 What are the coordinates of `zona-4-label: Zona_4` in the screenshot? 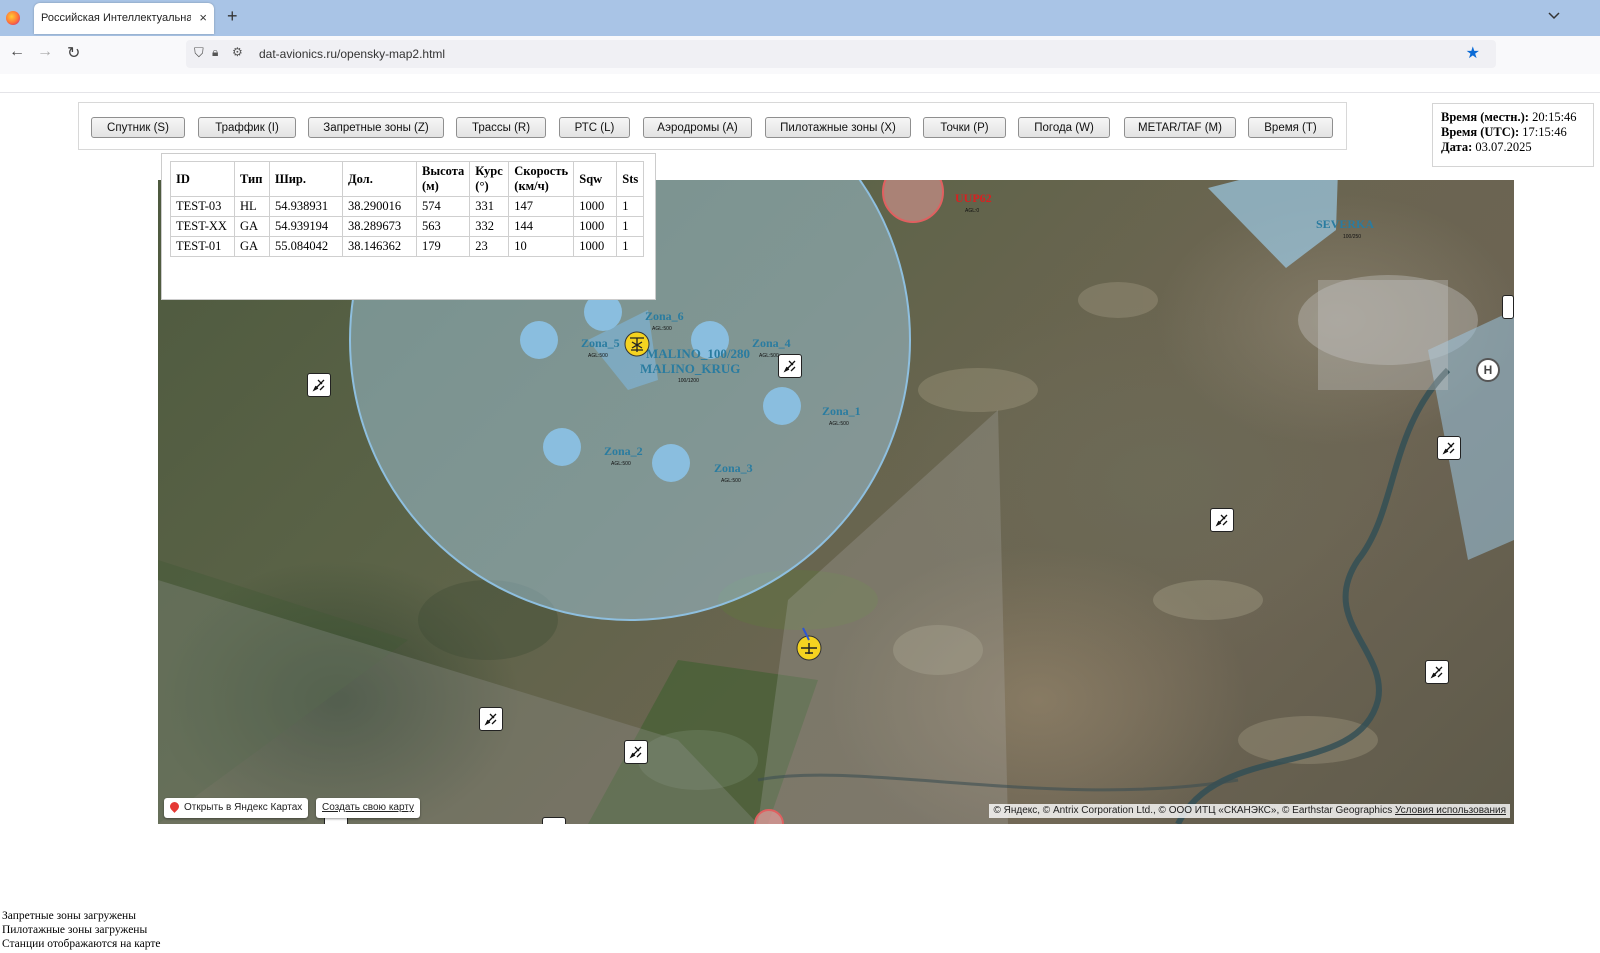 It's located at (771, 343).